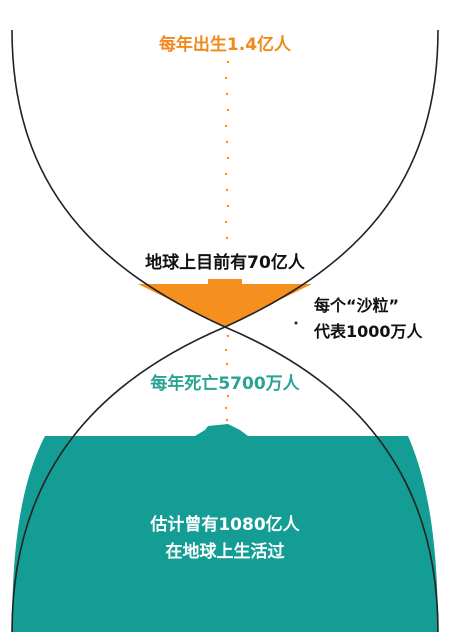 The width and height of the screenshot is (450, 635). Describe the element at coordinates (368, 331) in the screenshot. I see `grain-legend-line2: 代表1000万人` at that location.